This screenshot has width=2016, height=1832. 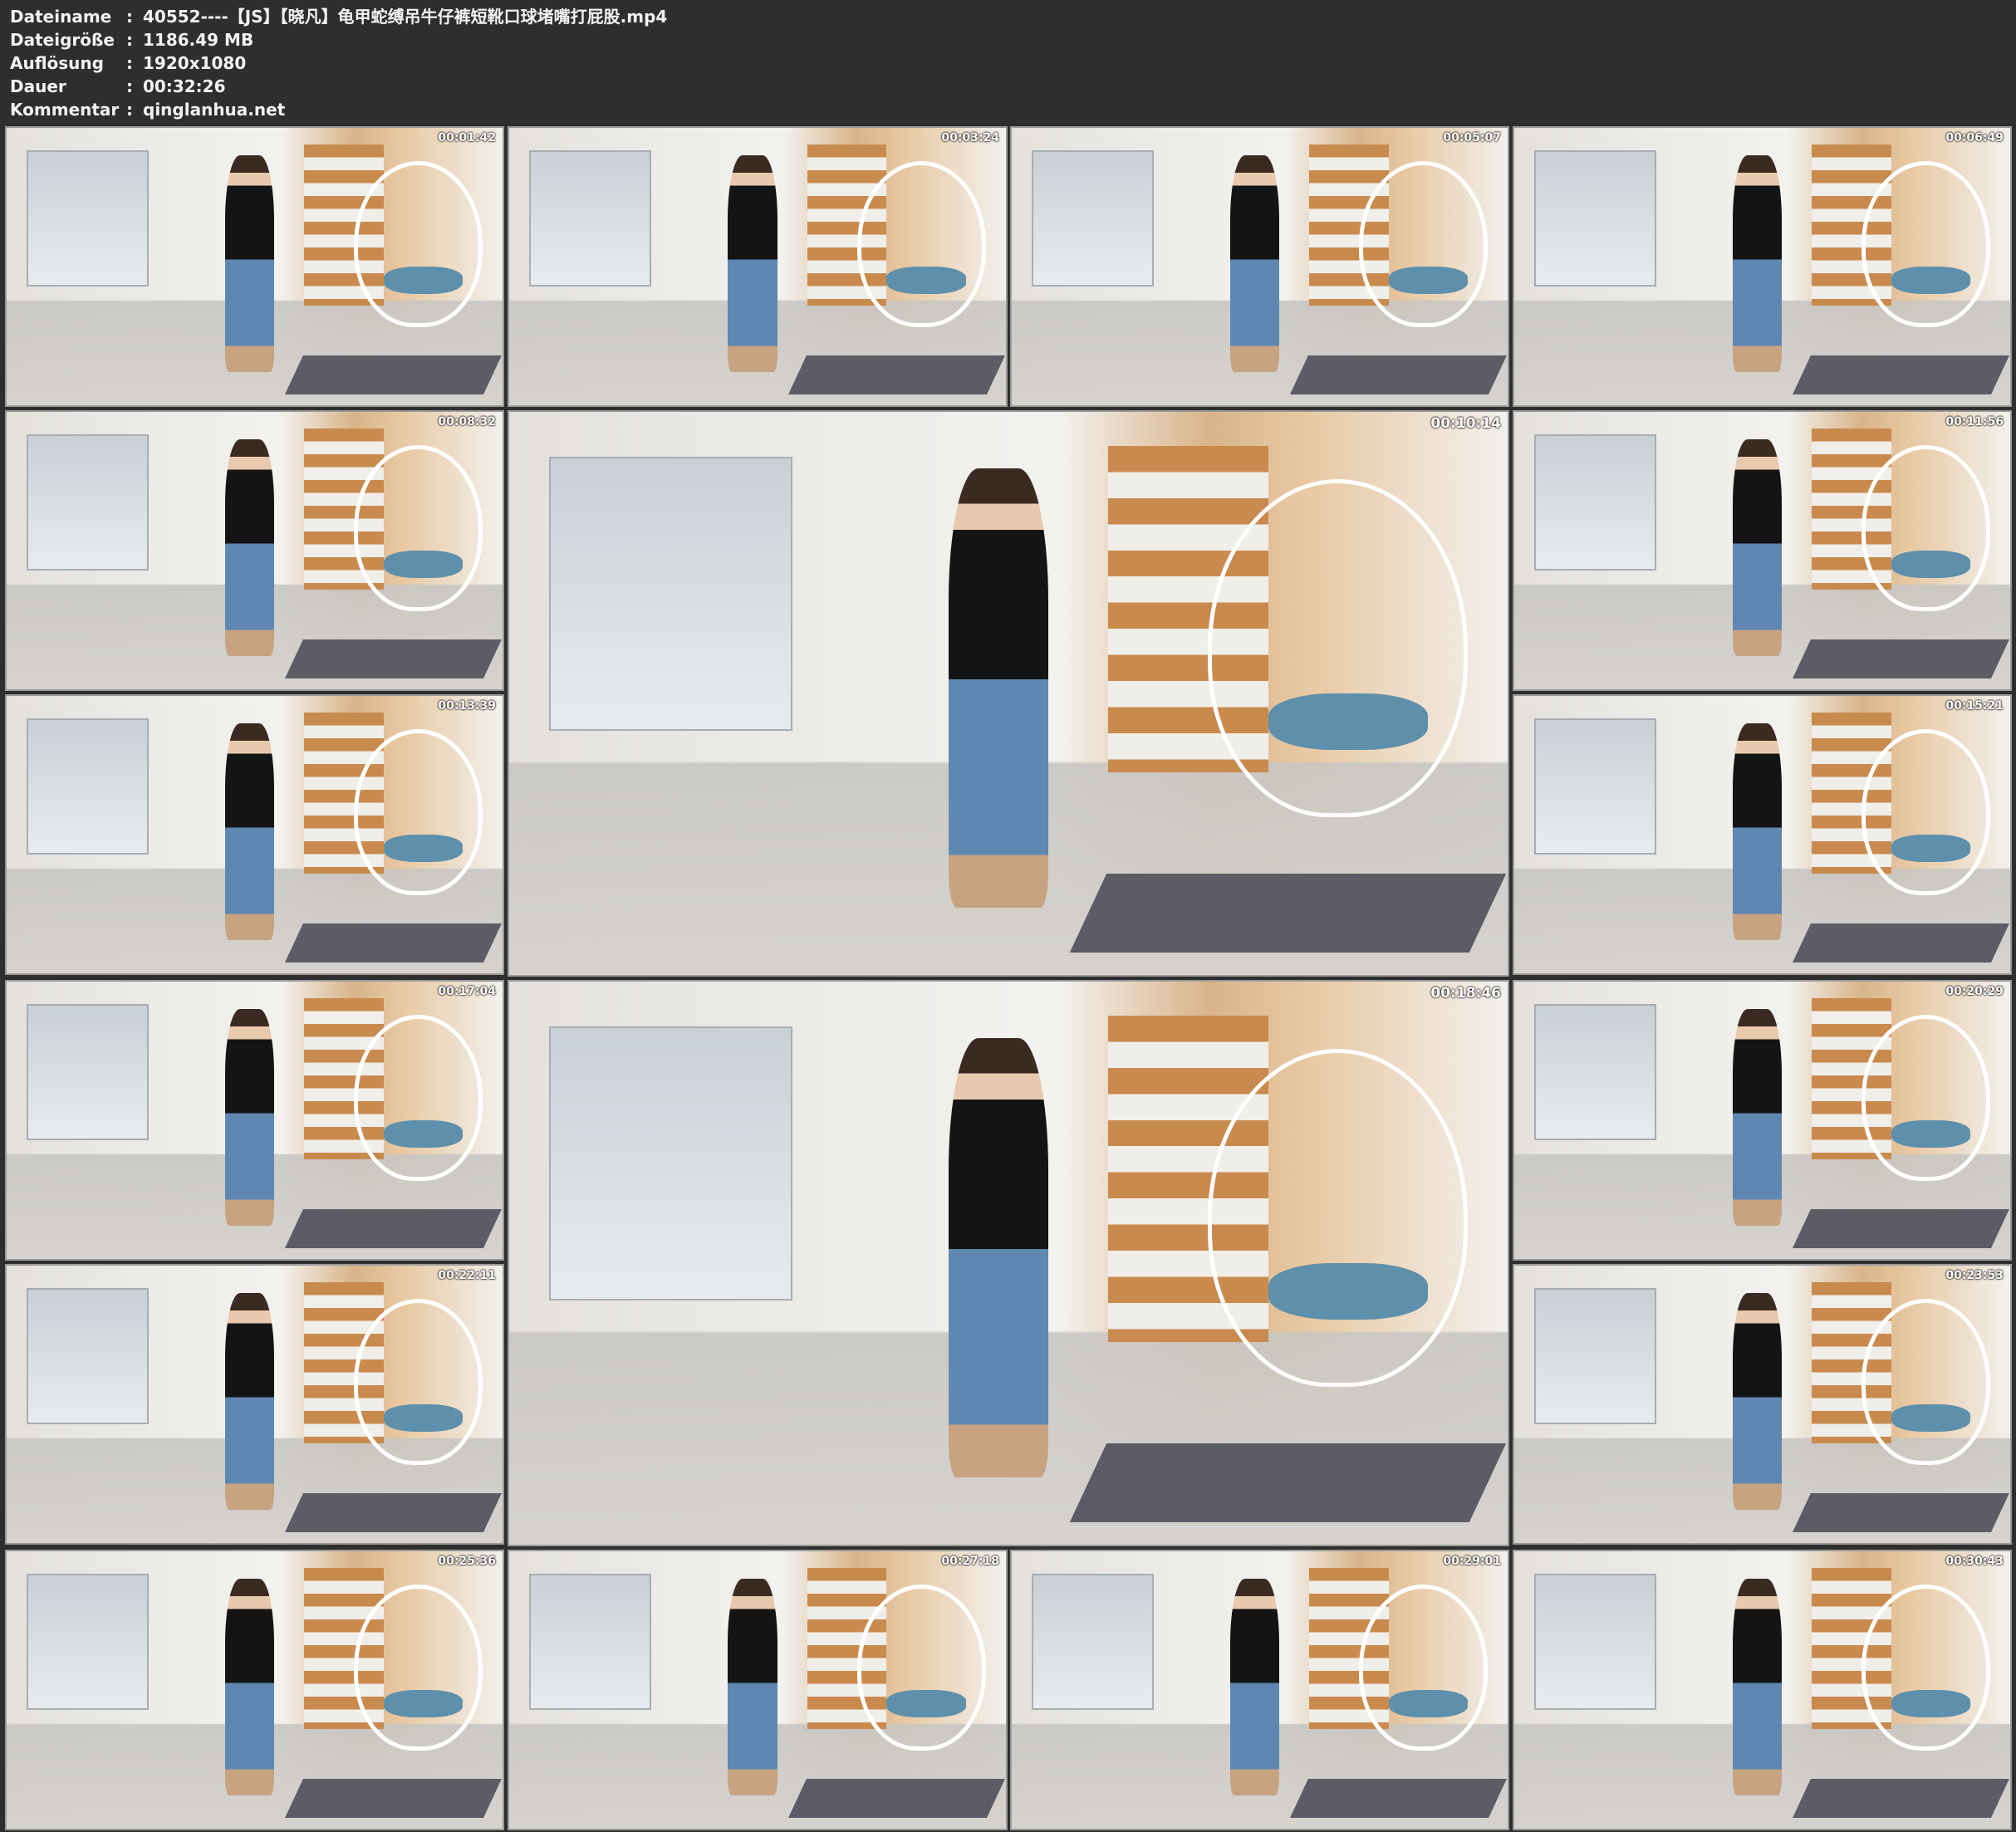 I want to click on video-thumbnail: 00:05:07, so click(x=1259, y=266).